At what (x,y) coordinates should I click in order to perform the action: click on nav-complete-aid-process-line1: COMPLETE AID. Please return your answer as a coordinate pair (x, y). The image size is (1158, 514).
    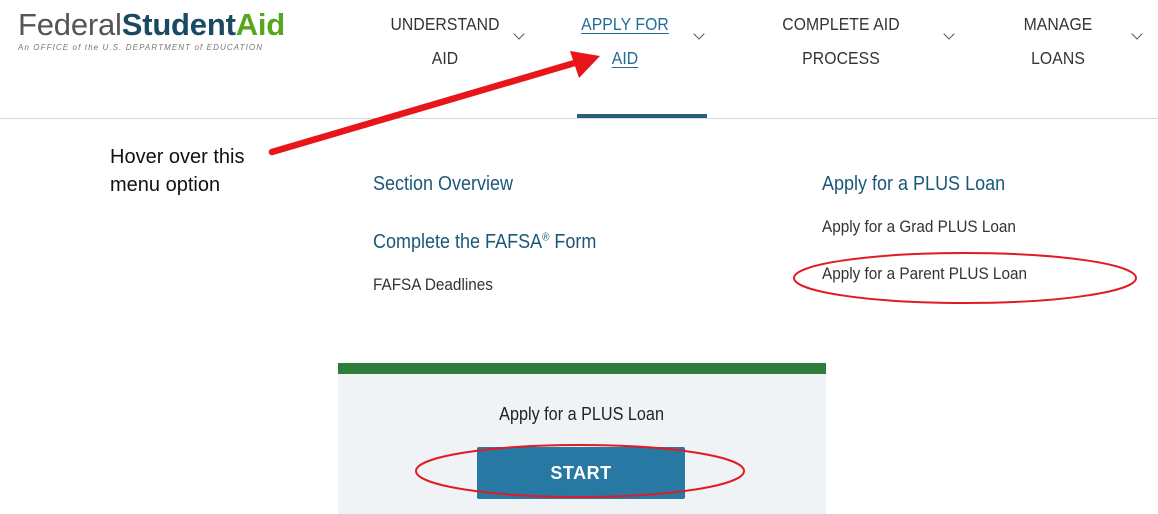
    Looking at the image, I should click on (841, 24).